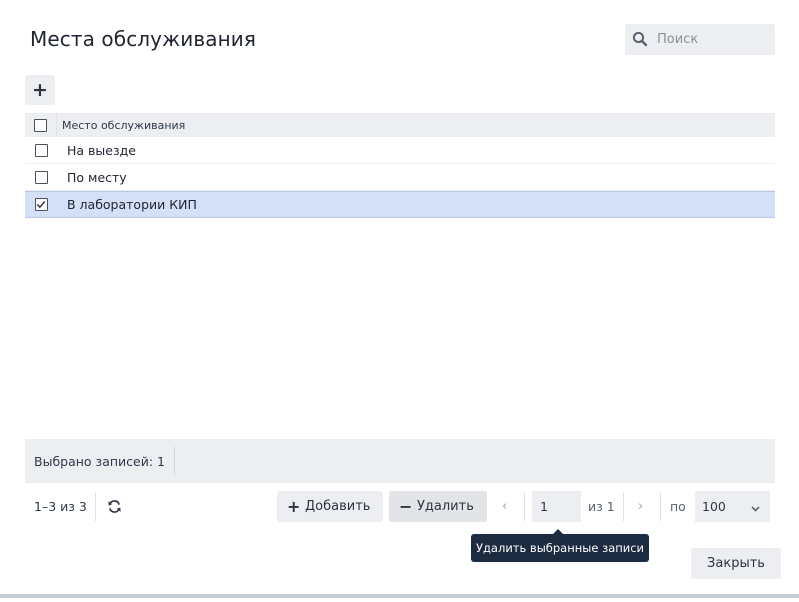 The height and width of the screenshot is (602, 799). What do you see at coordinates (560, 545) in the screenshot?
I see `delete-tooltip: Удалить выбранные записи` at bounding box center [560, 545].